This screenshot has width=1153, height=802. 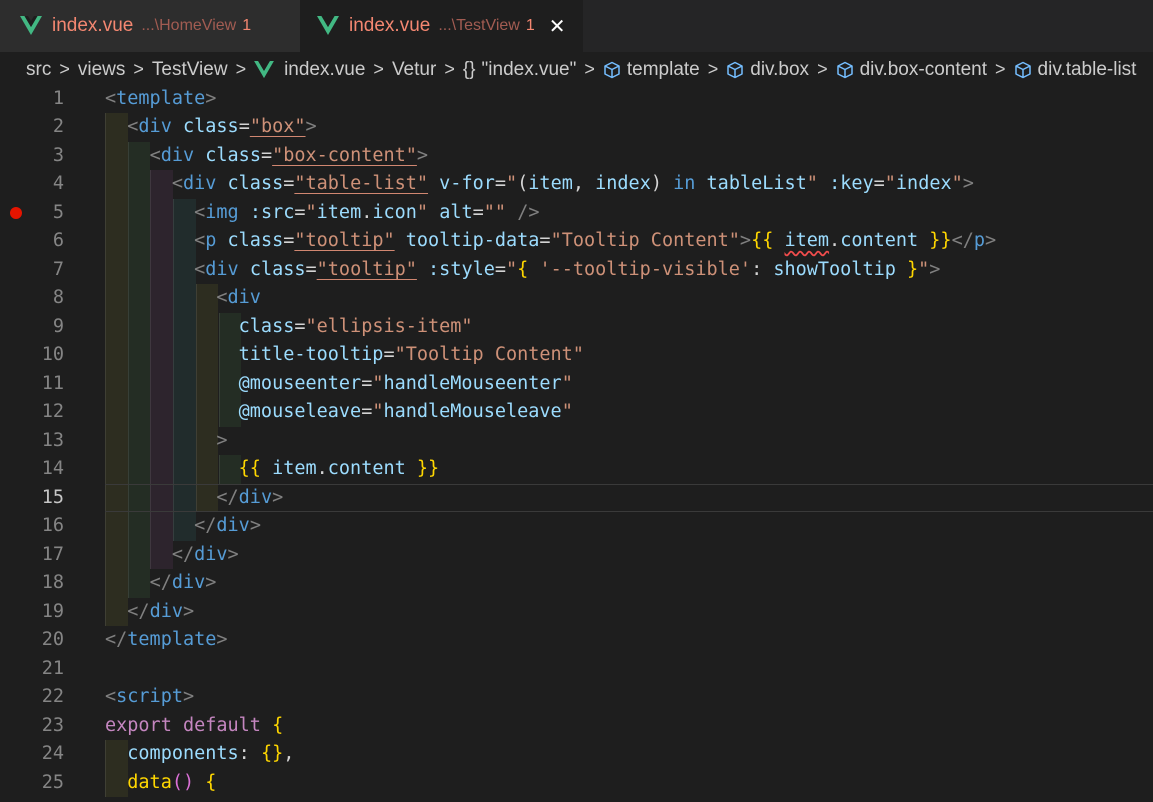 What do you see at coordinates (58, 98) in the screenshot?
I see `line-number: 1` at bounding box center [58, 98].